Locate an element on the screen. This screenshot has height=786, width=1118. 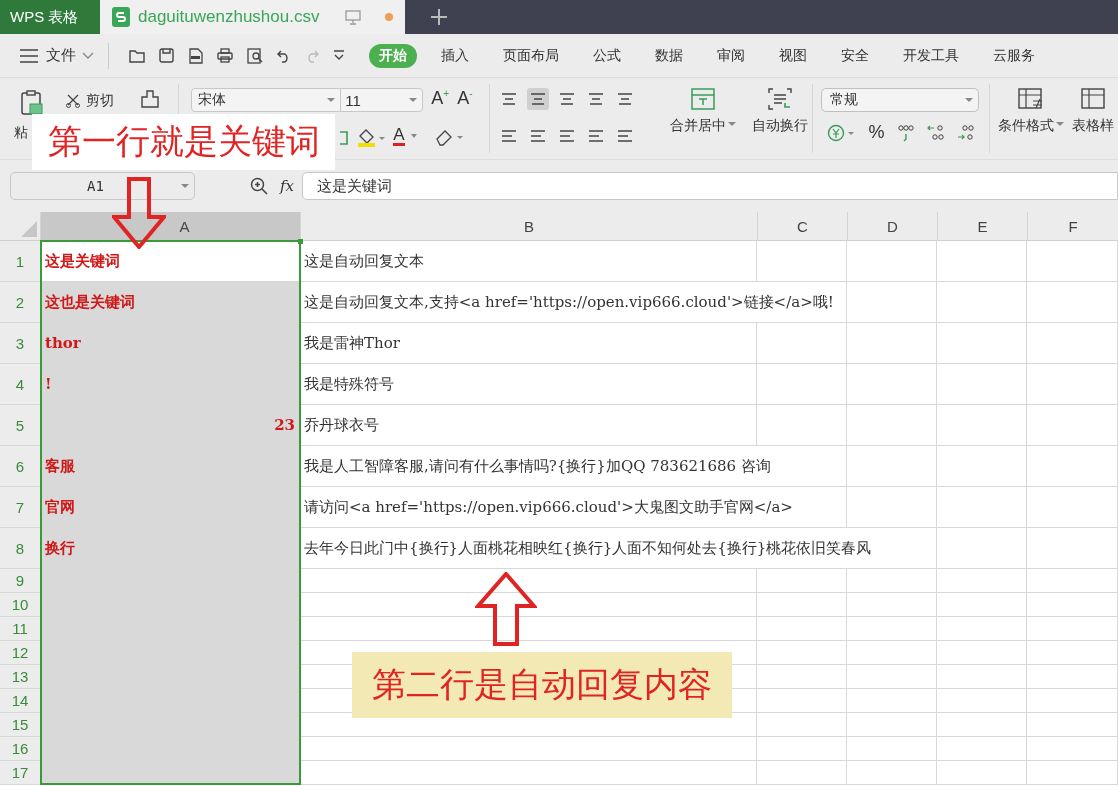
scissors-icon is located at coordinates (73, 101).